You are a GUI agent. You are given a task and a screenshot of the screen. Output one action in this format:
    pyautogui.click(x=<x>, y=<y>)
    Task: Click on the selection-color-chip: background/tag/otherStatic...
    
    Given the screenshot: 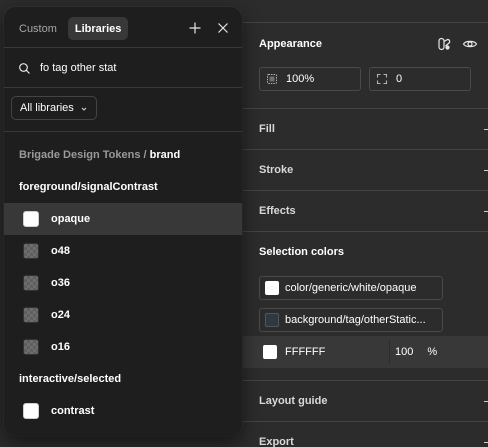 What is the action you would take?
    pyautogui.click(x=351, y=320)
    